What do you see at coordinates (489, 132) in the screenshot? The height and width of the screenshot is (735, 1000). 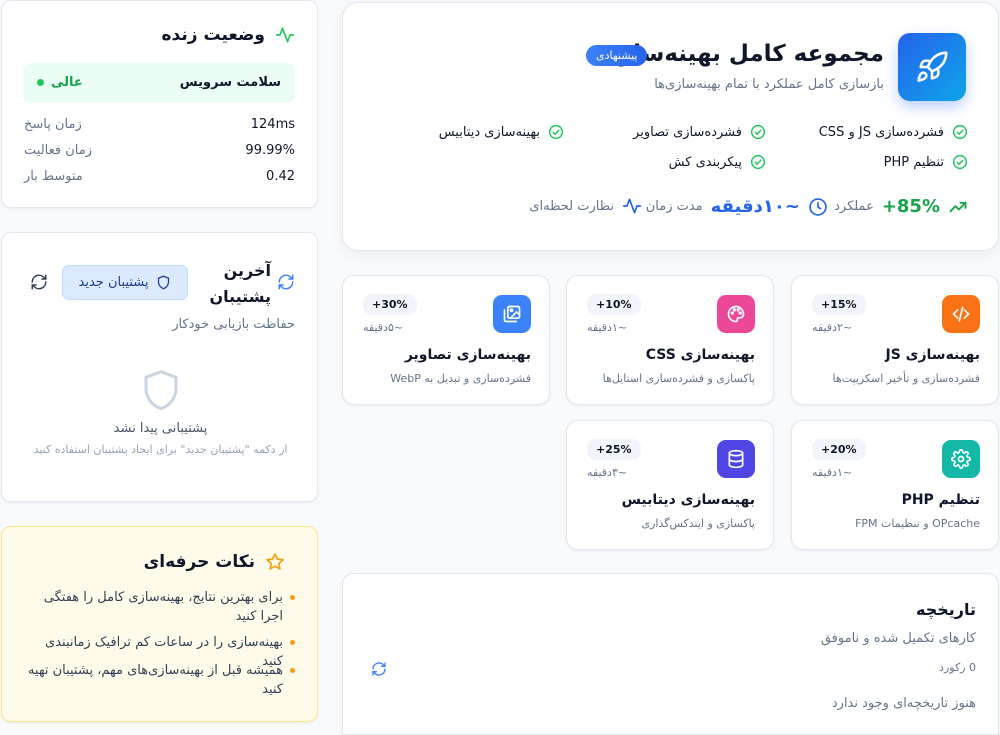 I see `feature-label: بهینه‌سازی دیتابیس` at bounding box center [489, 132].